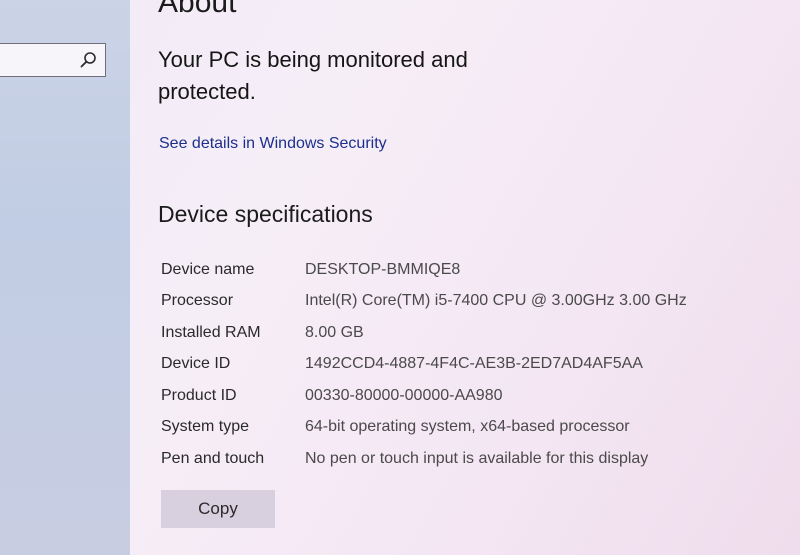  I want to click on spec-label: Device ID, so click(196, 363).